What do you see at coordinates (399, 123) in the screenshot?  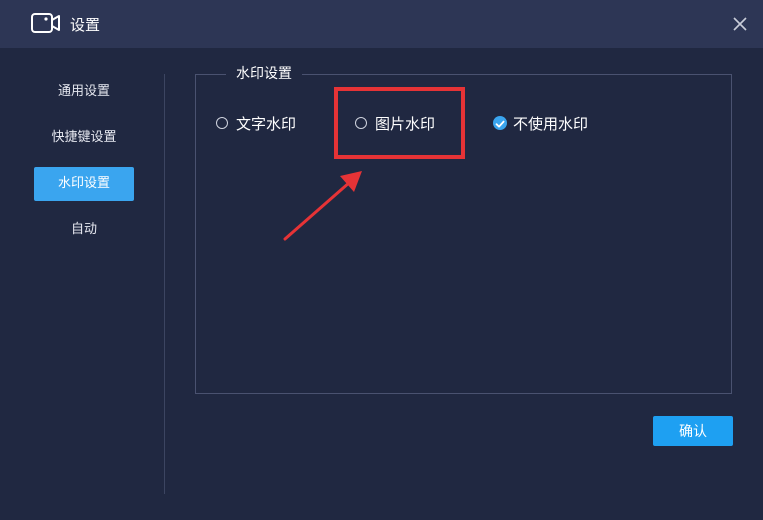 I see `annotation-highlight-box` at bounding box center [399, 123].